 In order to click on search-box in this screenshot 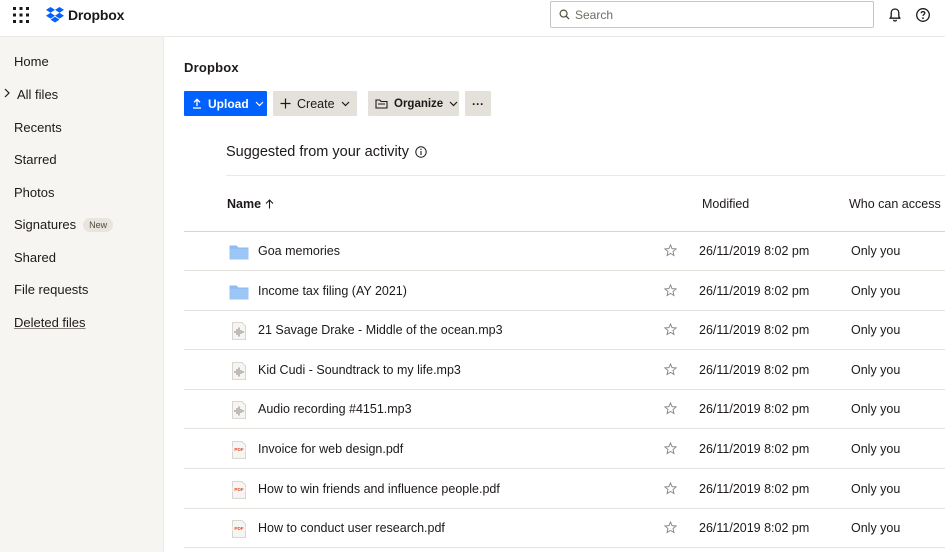, I will do `click(712, 14)`.